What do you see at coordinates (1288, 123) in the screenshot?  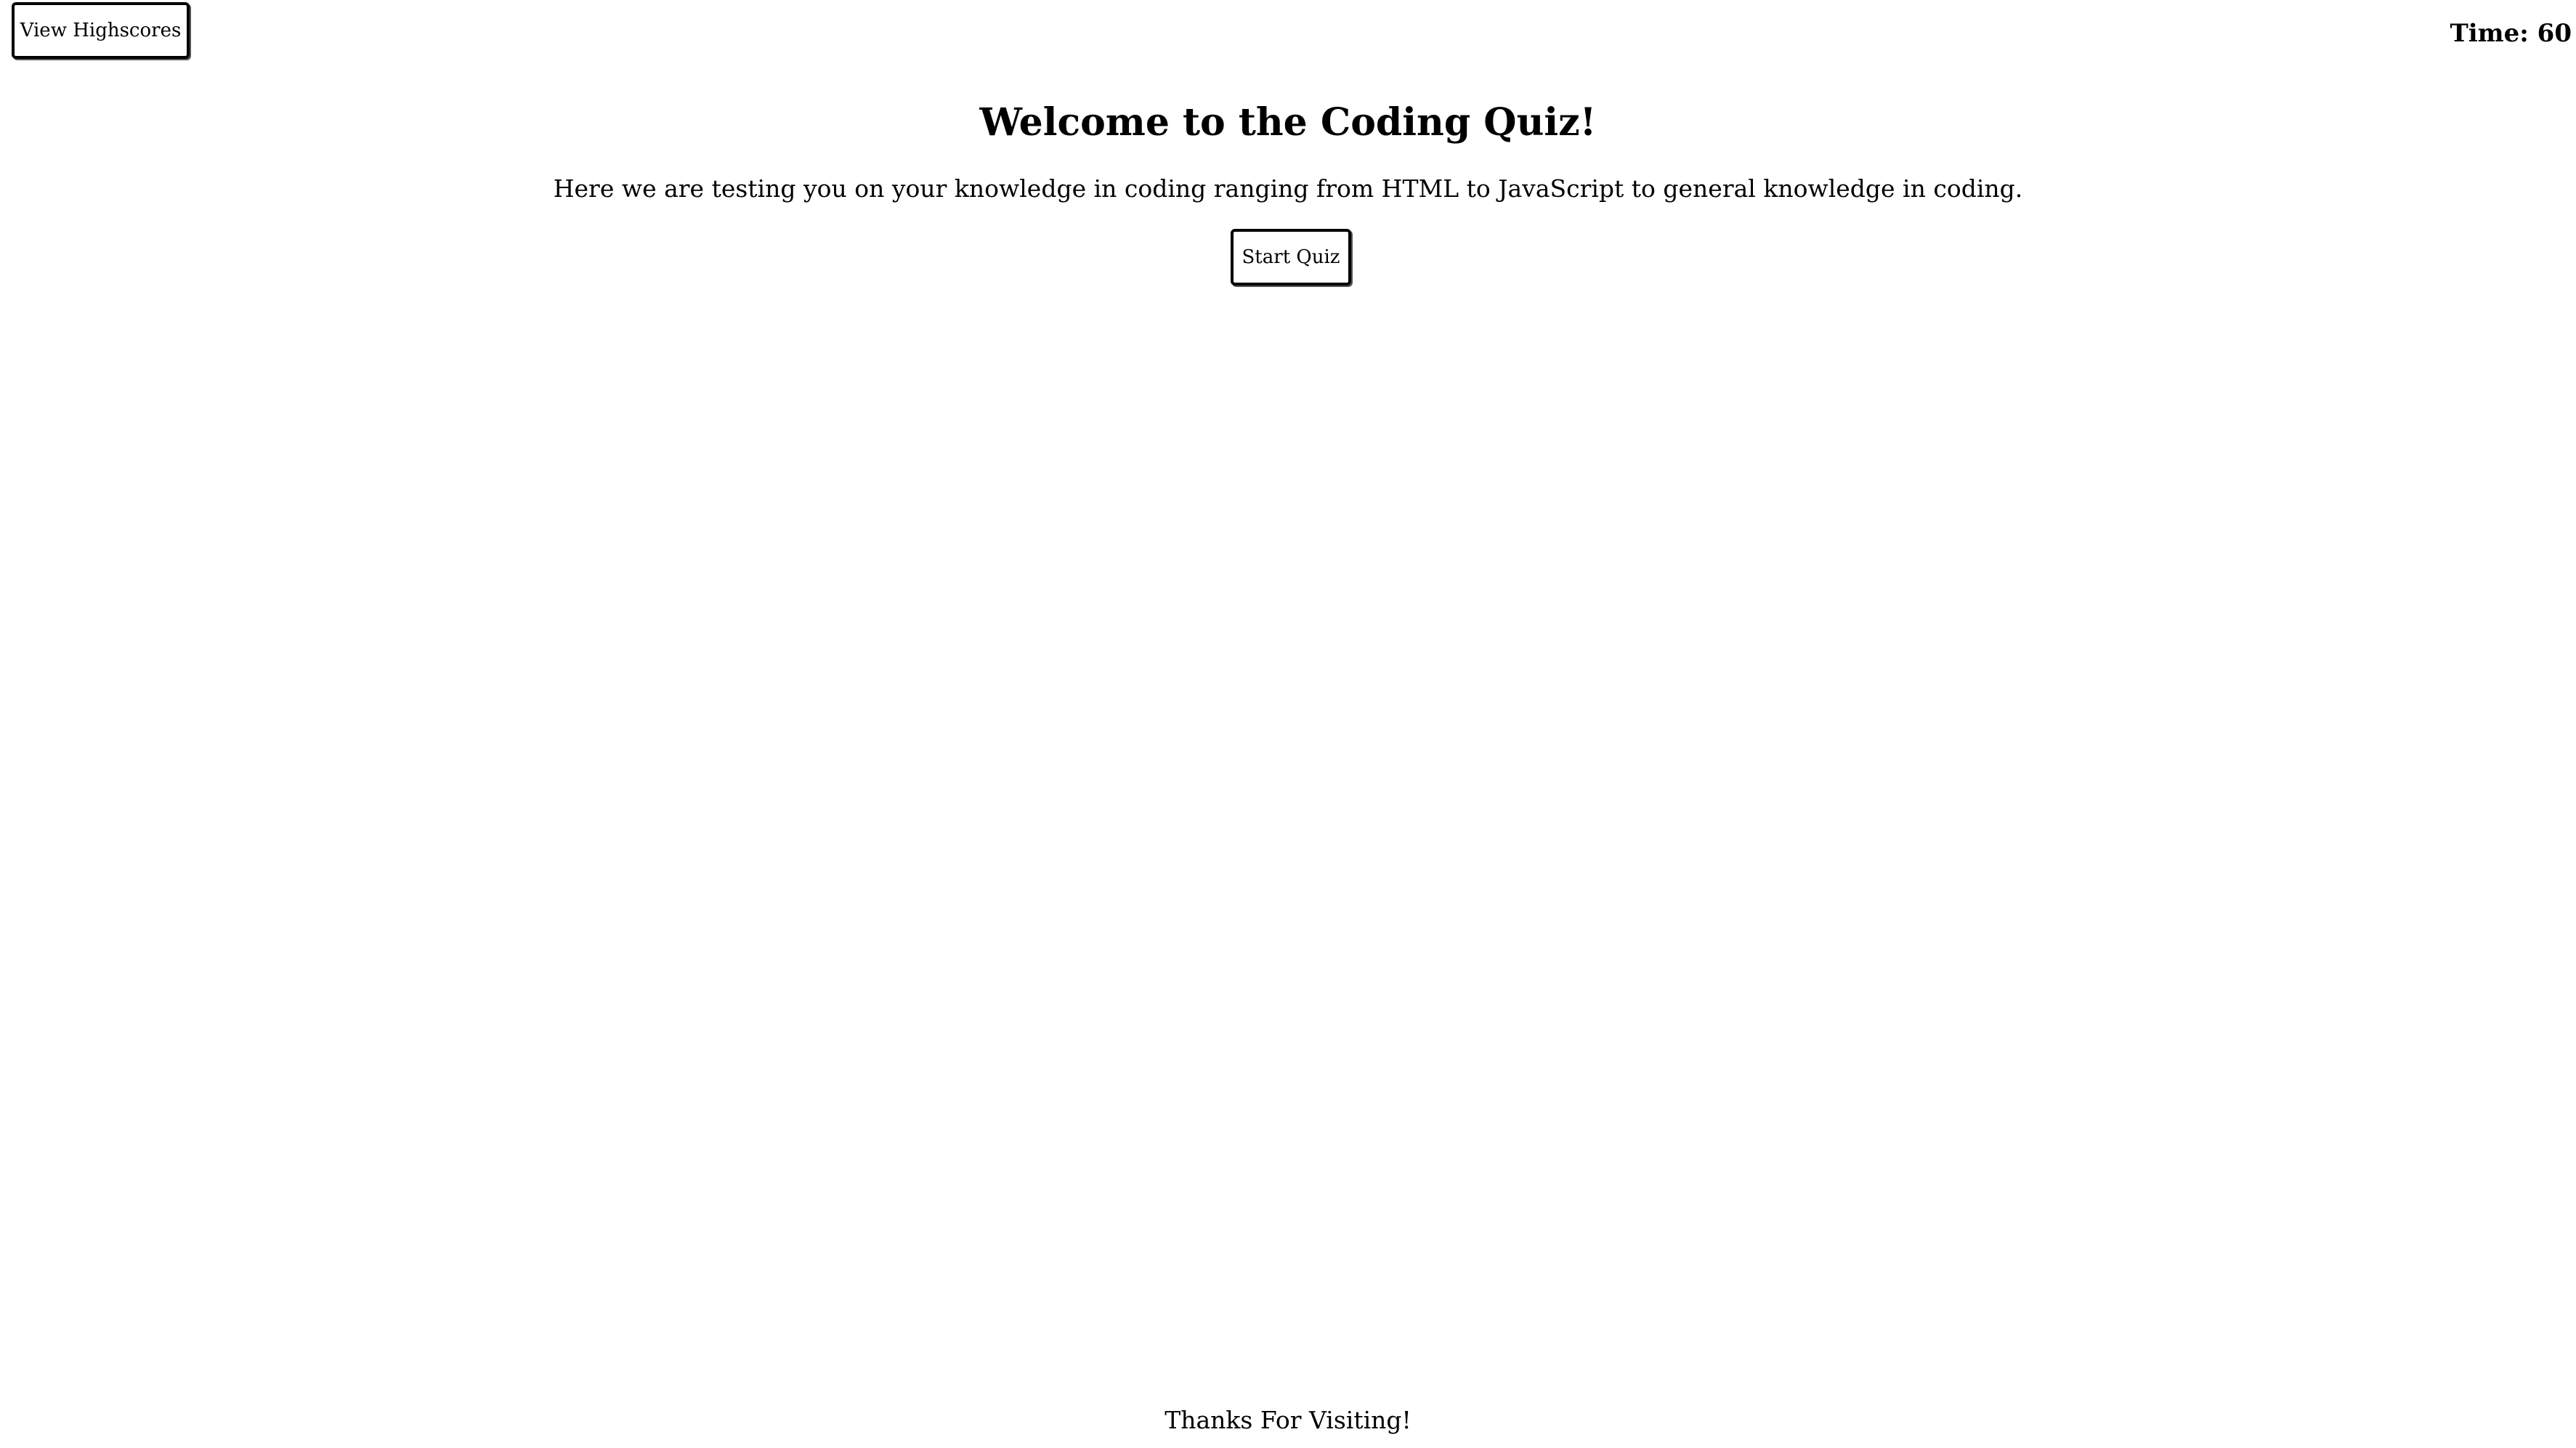 I see `page-title: Welcome to the Coding Quiz!` at bounding box center [1288, 123].